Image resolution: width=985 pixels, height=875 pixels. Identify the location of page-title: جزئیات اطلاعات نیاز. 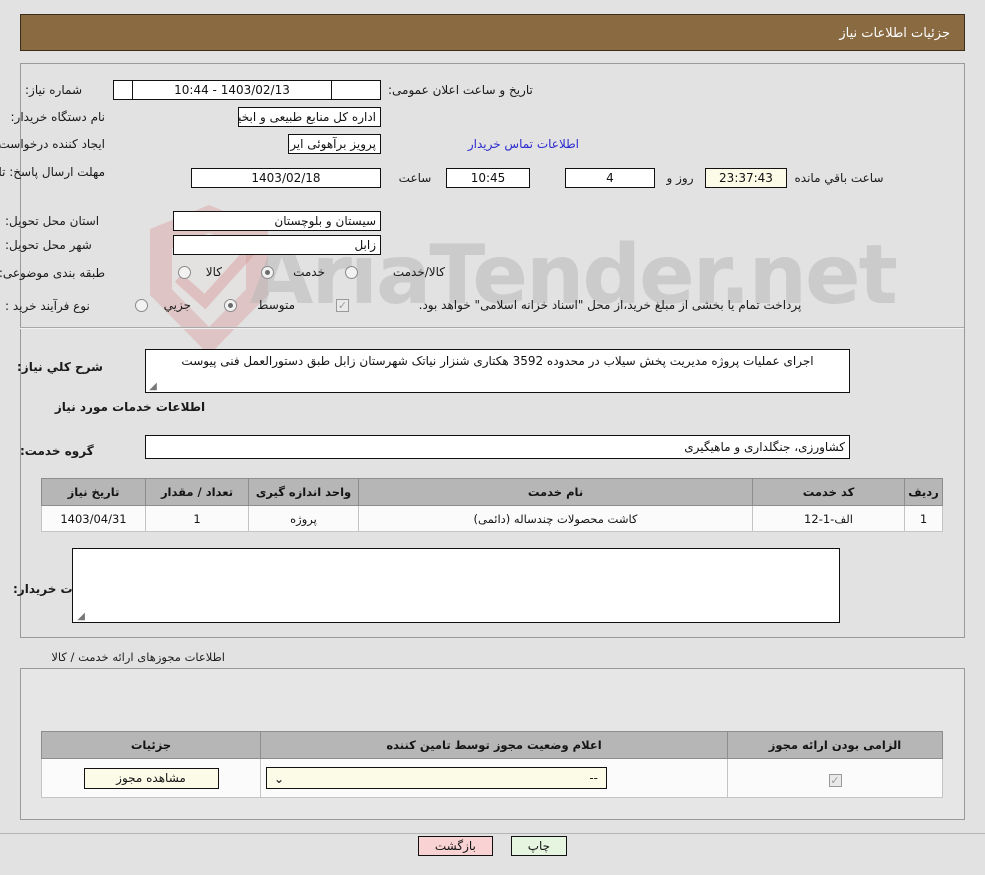
(894, 33).